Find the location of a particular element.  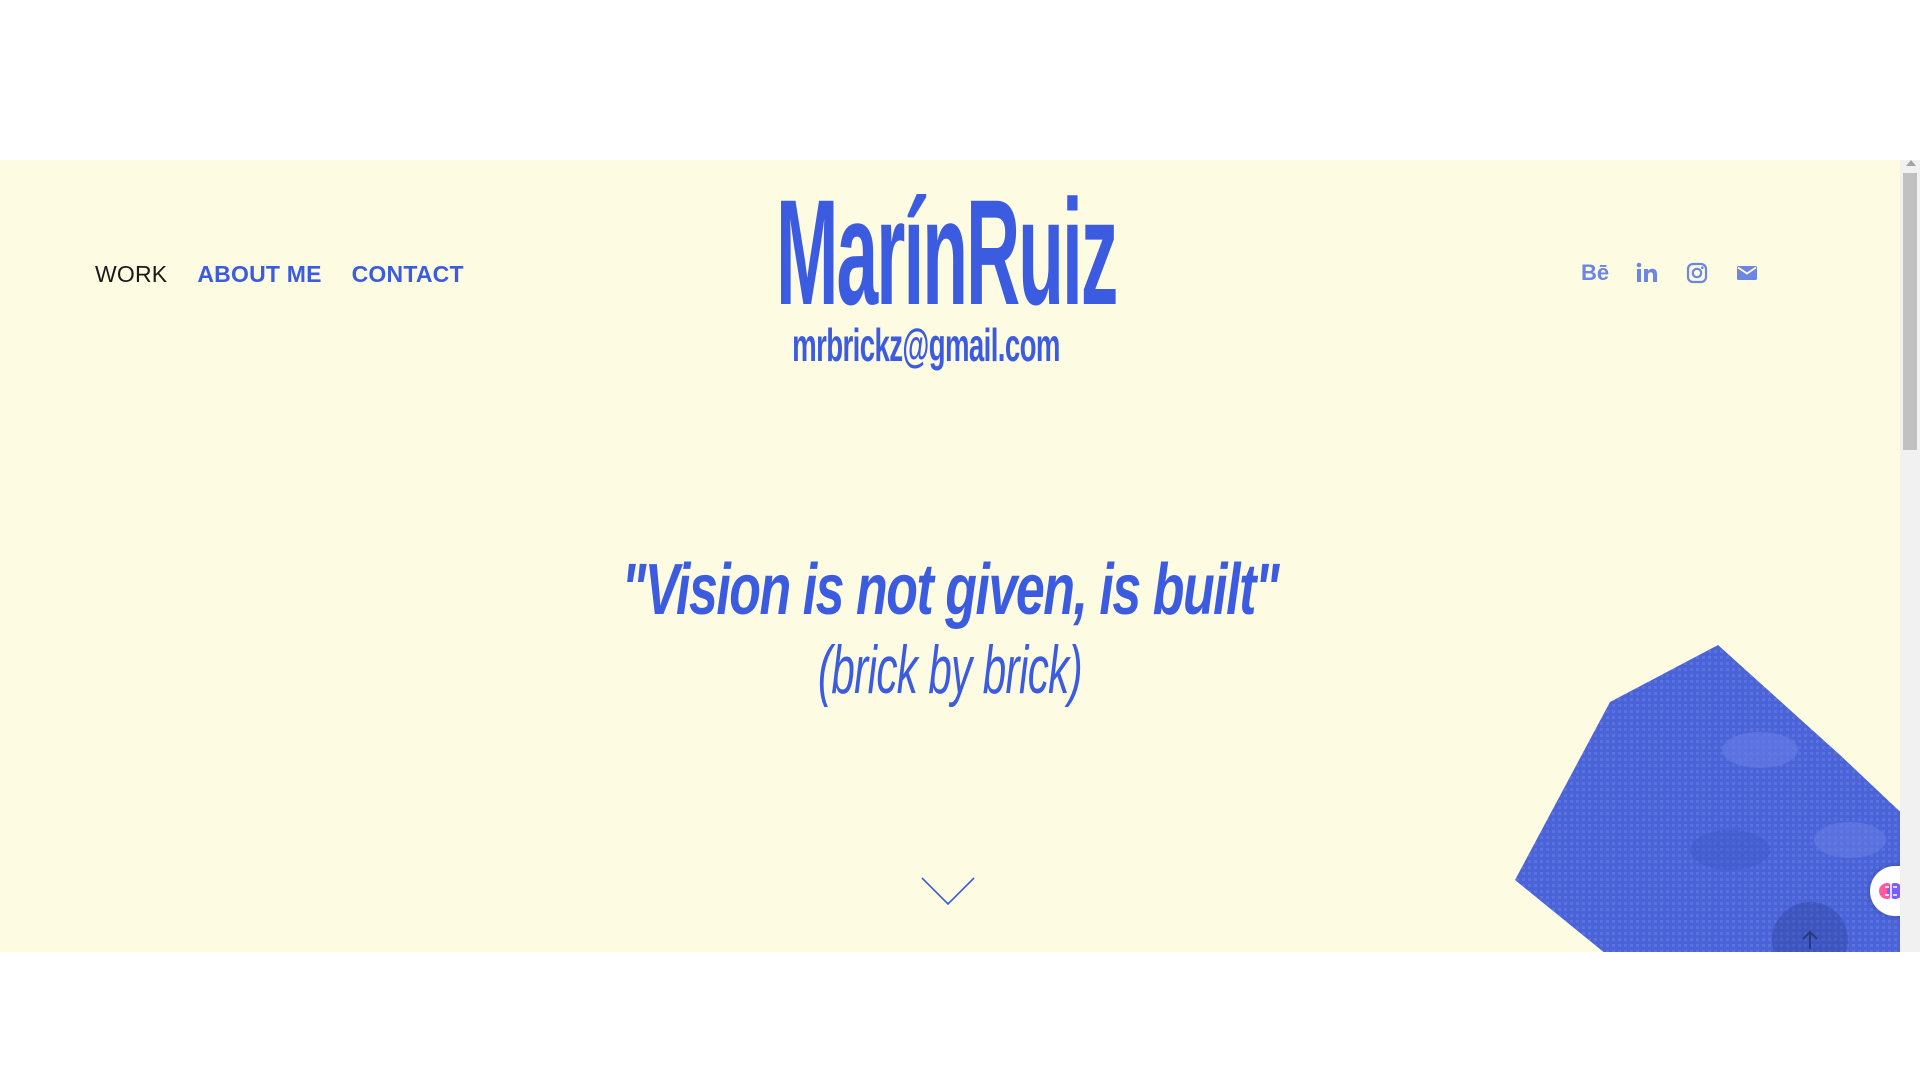

scroll-up-arrow-icon is located at coordinates (1911, 163).